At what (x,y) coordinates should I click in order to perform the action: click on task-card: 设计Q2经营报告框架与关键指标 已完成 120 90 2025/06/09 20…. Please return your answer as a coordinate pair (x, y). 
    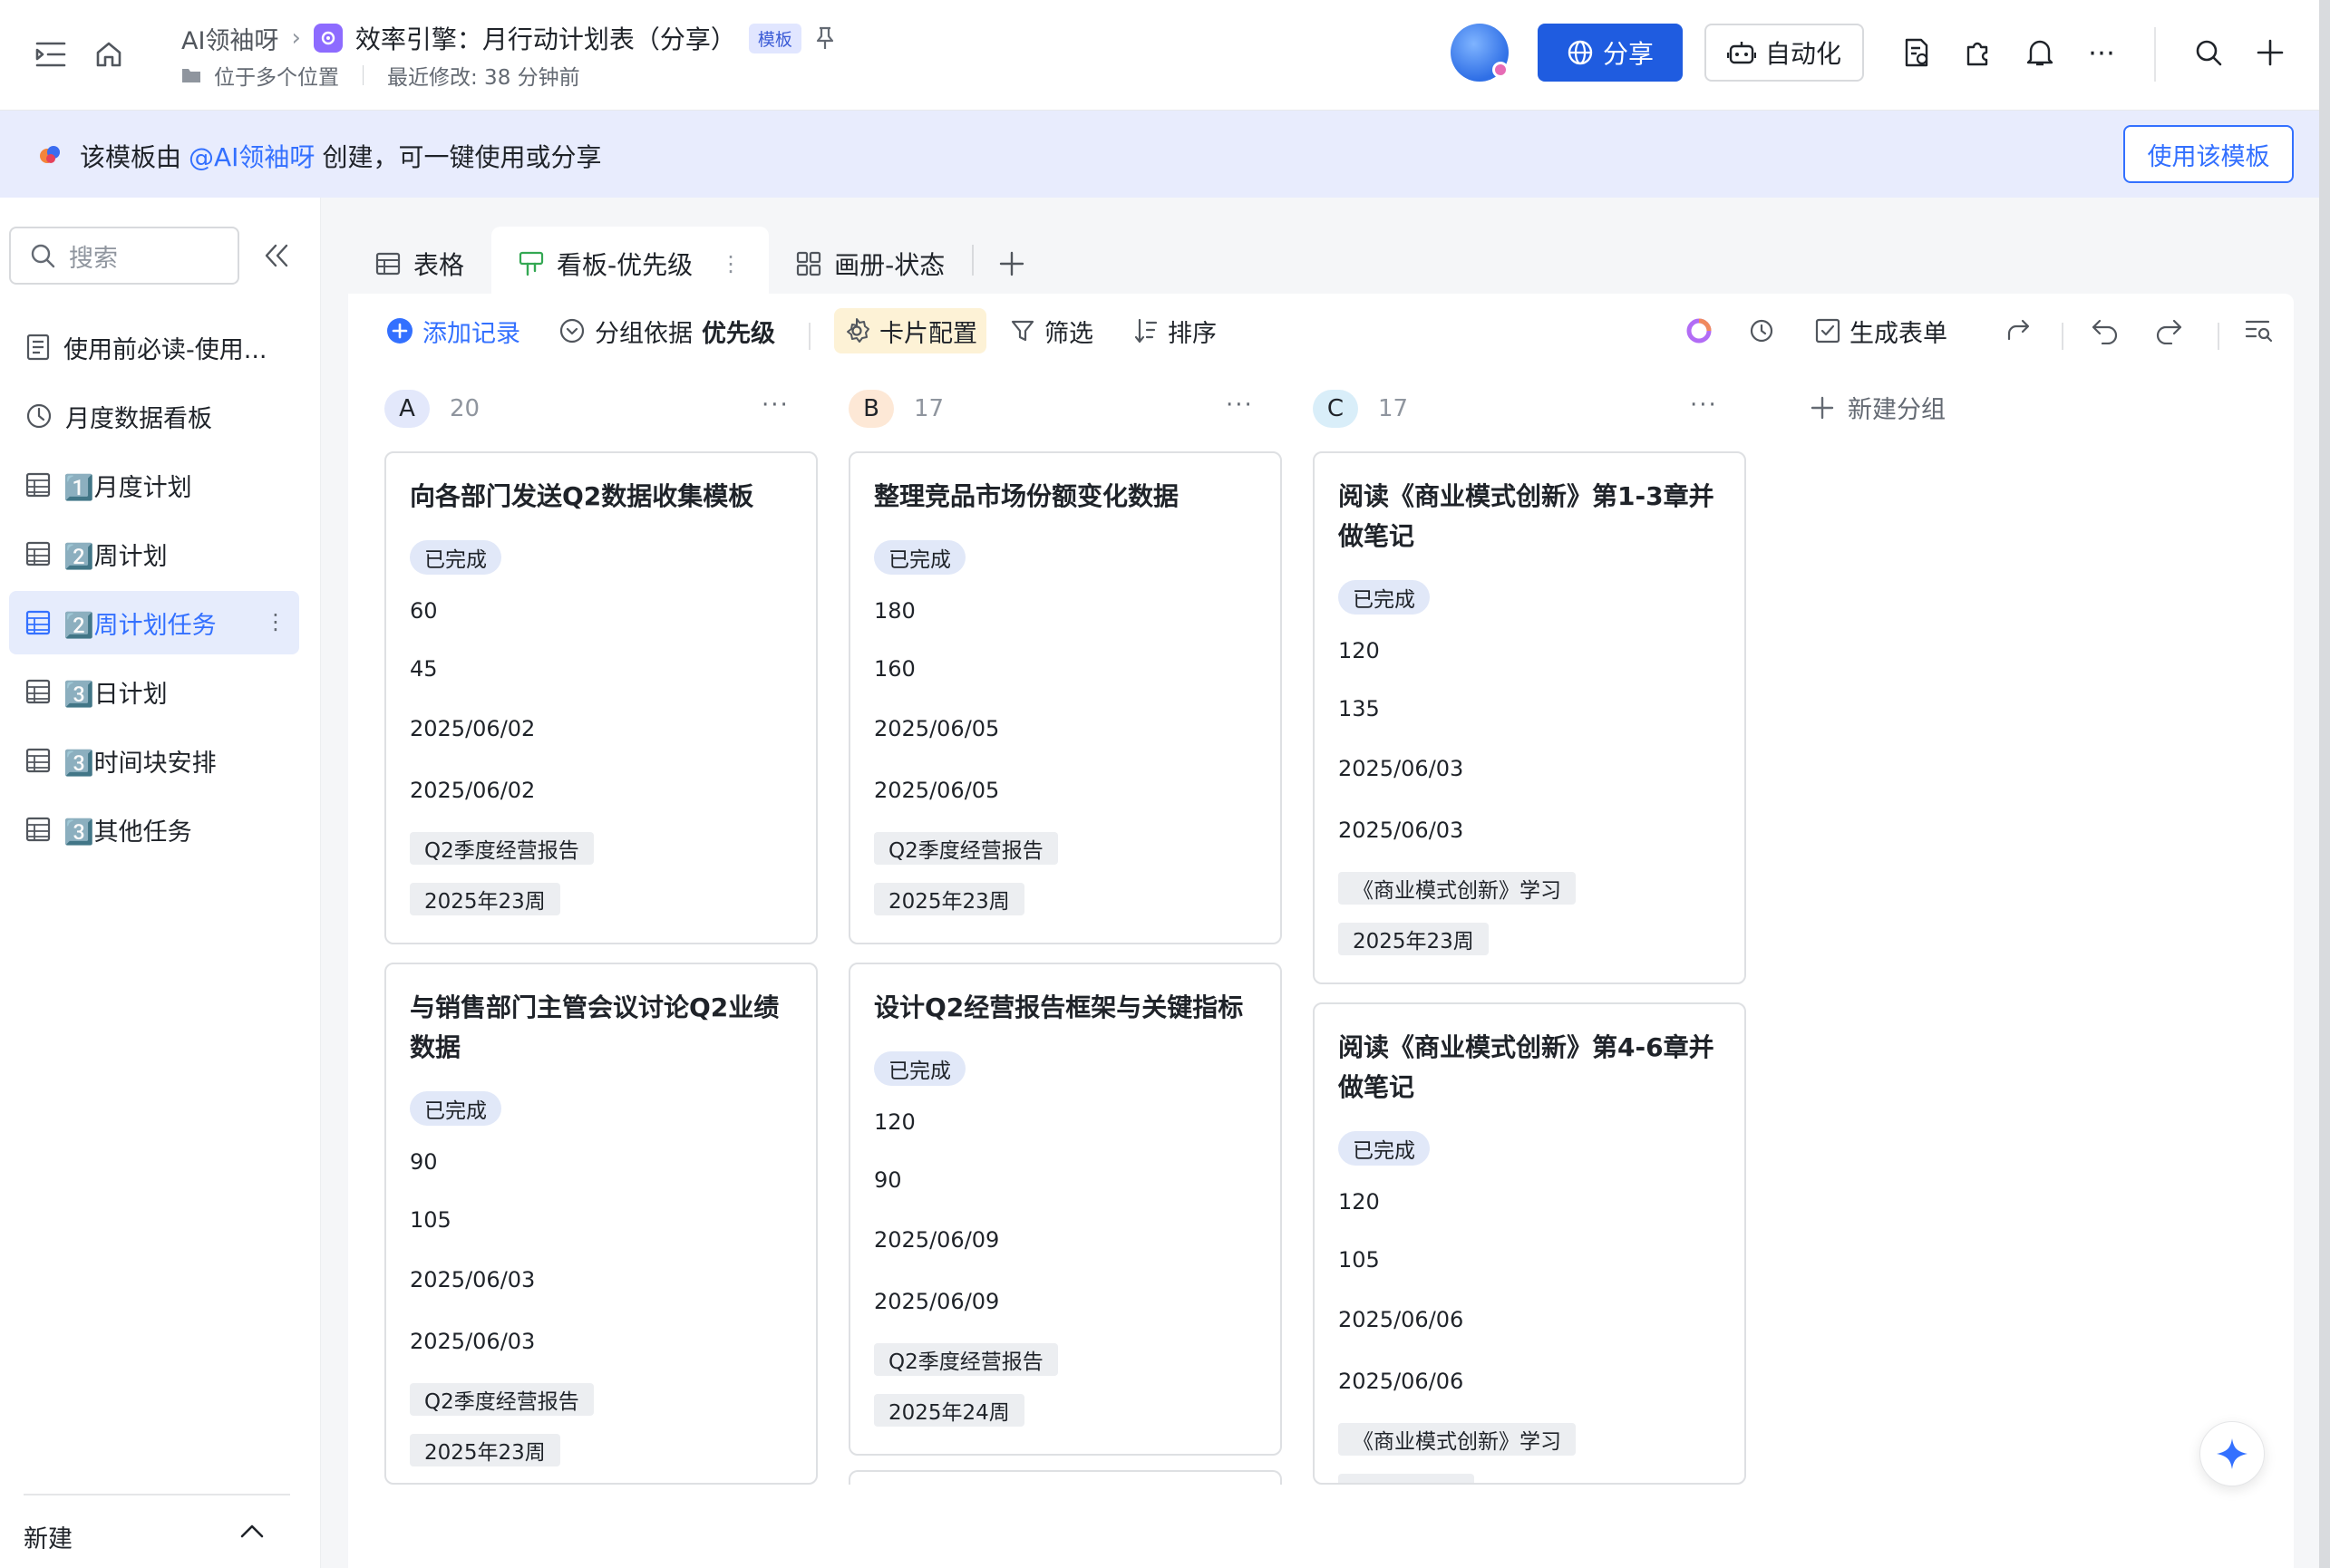
    Looking at the image, I should click on (1065, 1210).